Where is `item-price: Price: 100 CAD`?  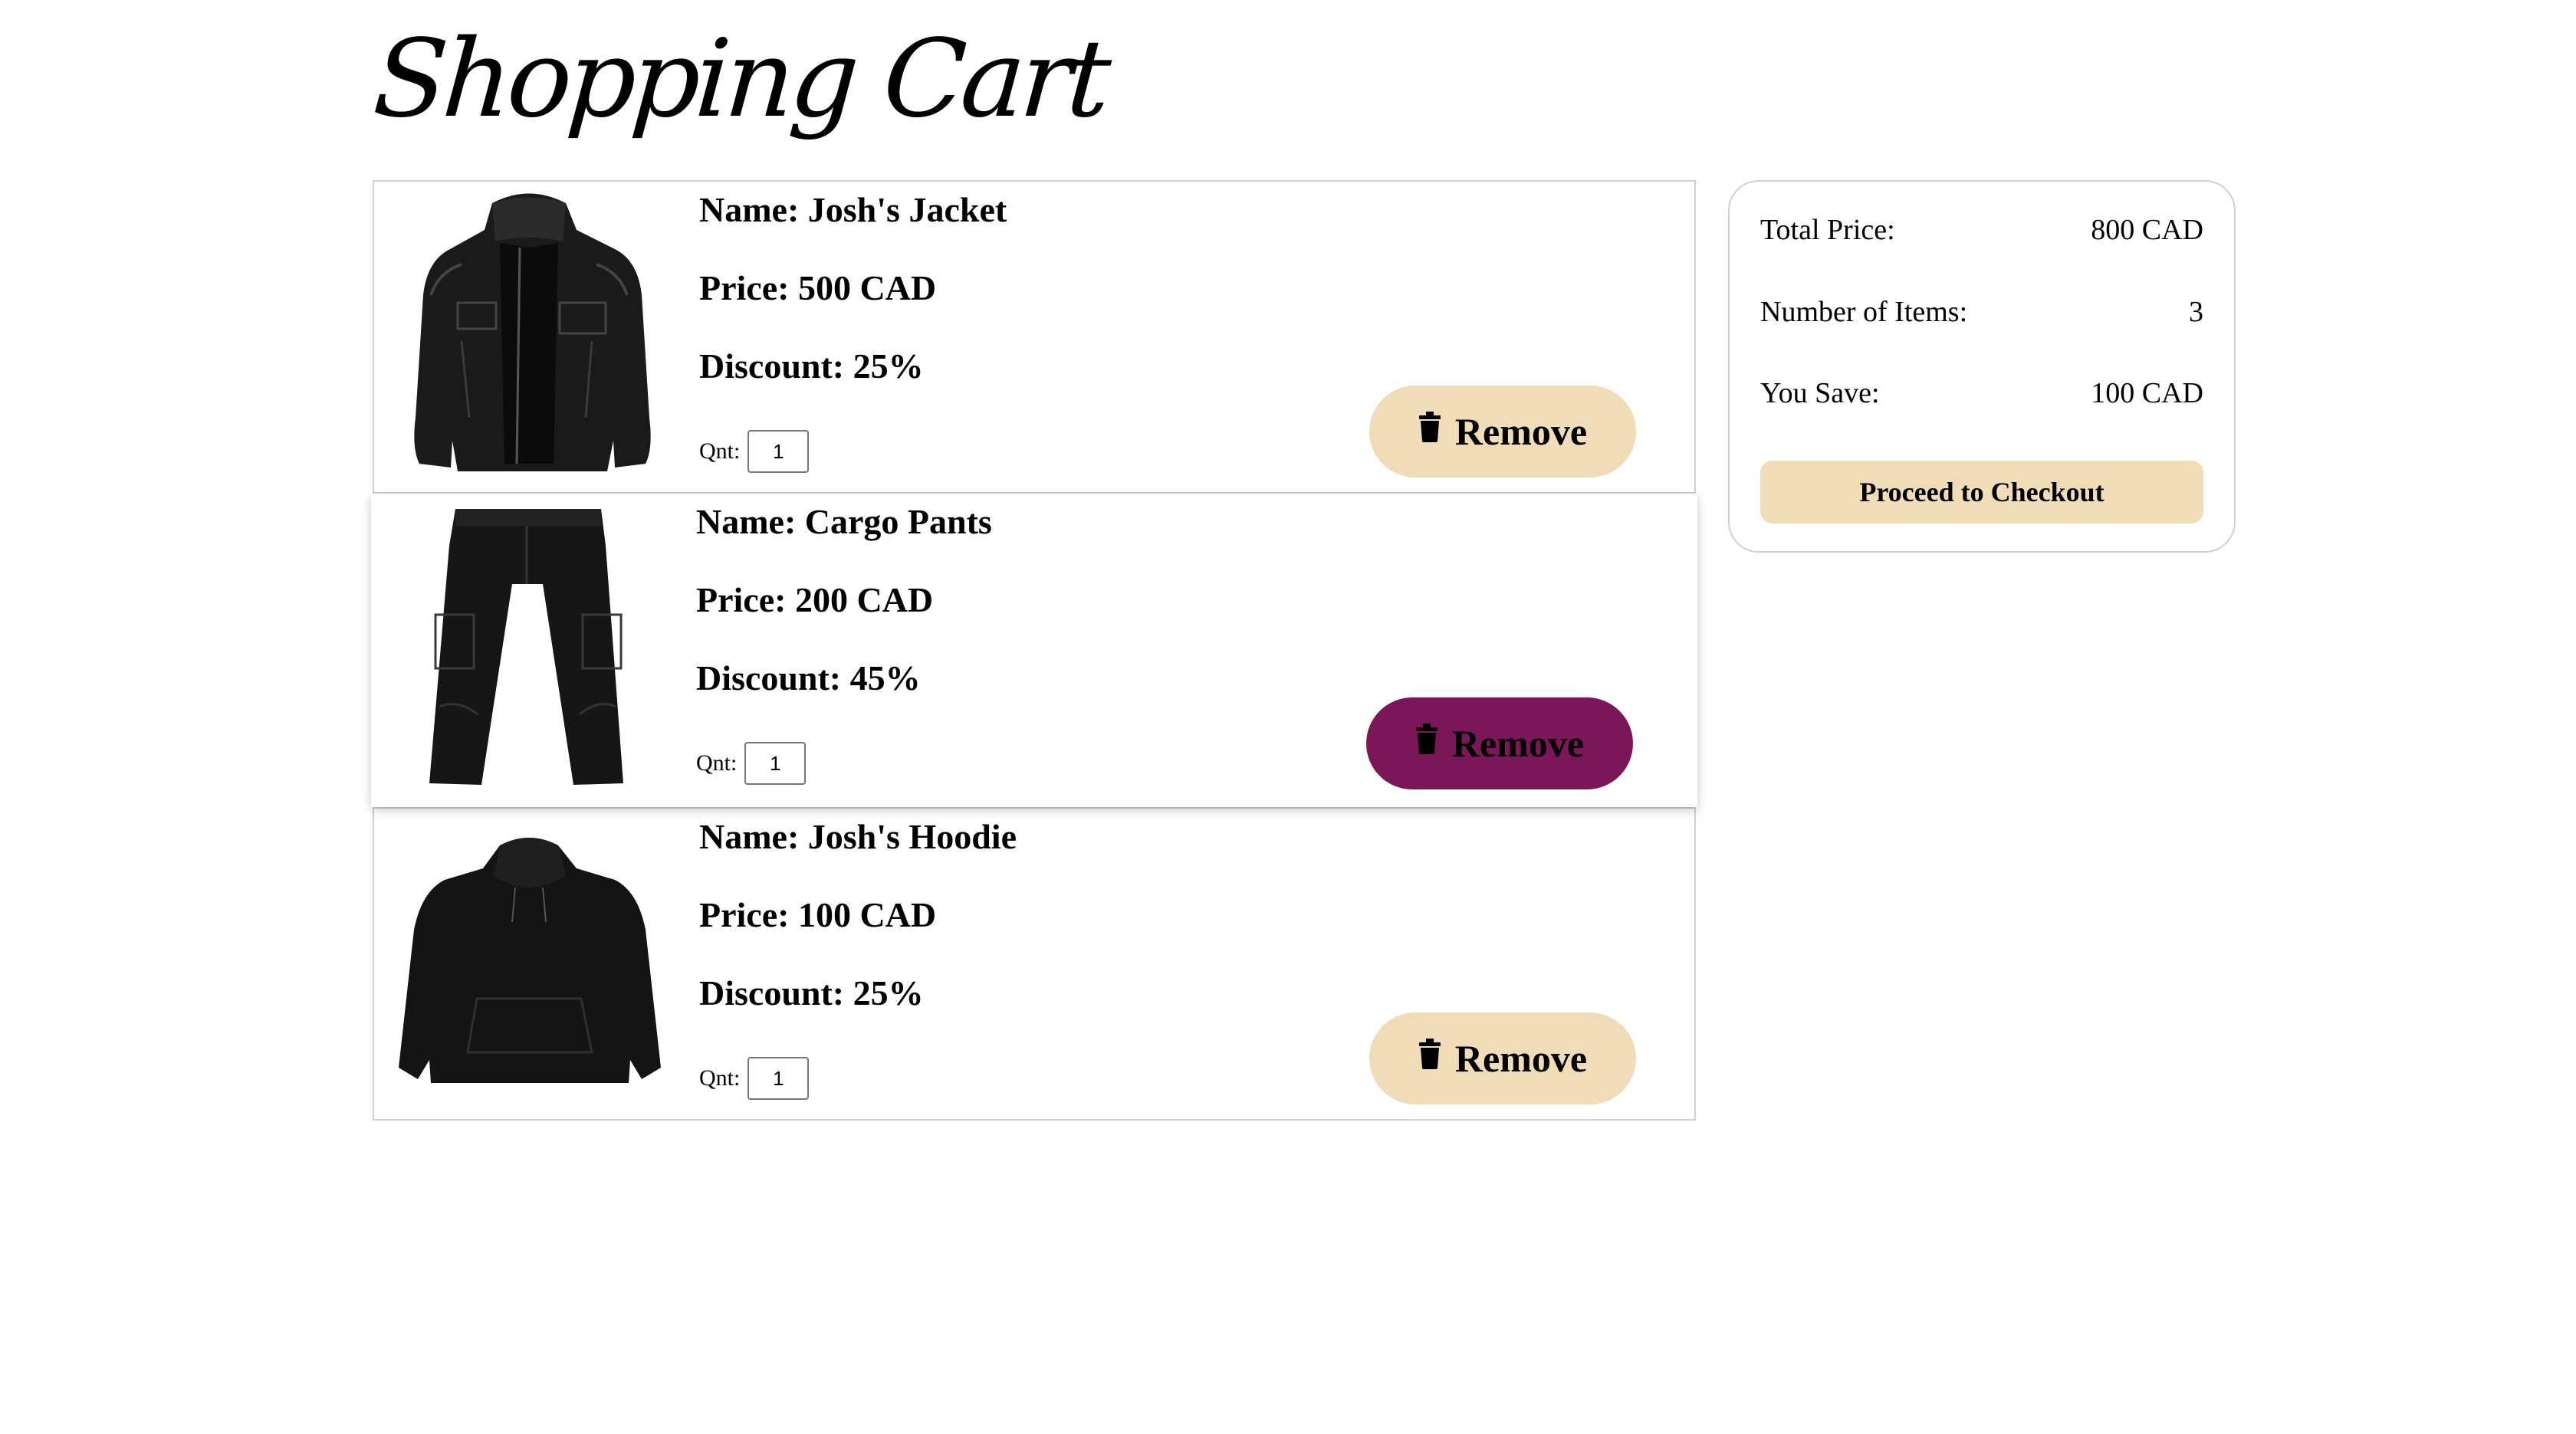
item-price: Price: 100 CAD is located at coordinates (818, 914).